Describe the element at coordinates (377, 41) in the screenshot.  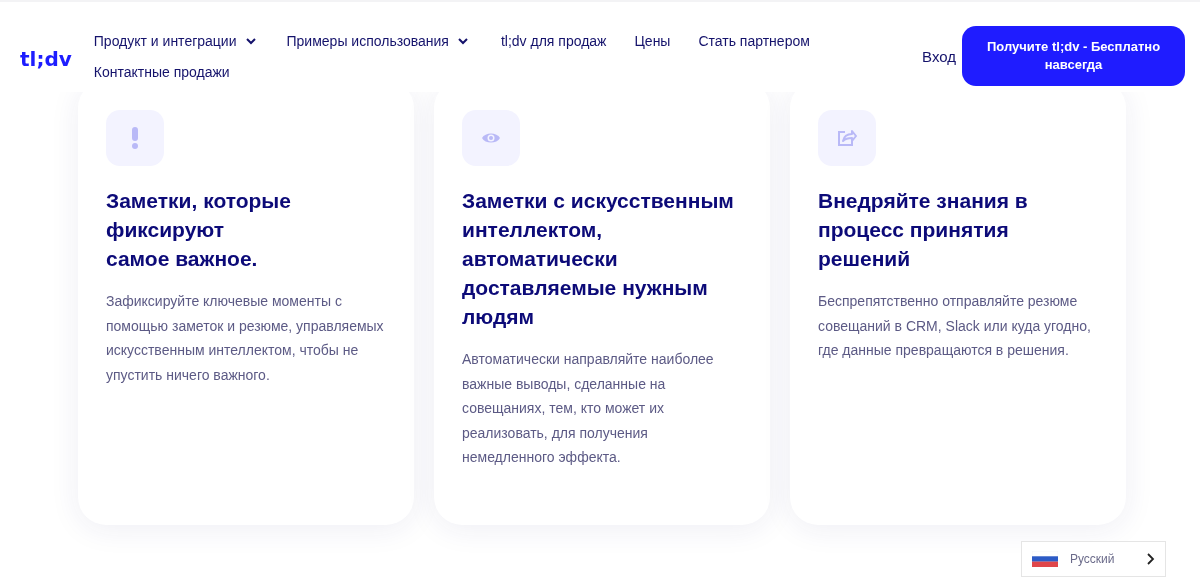
I see `nav-dropdown: Примеры использования` at that location.